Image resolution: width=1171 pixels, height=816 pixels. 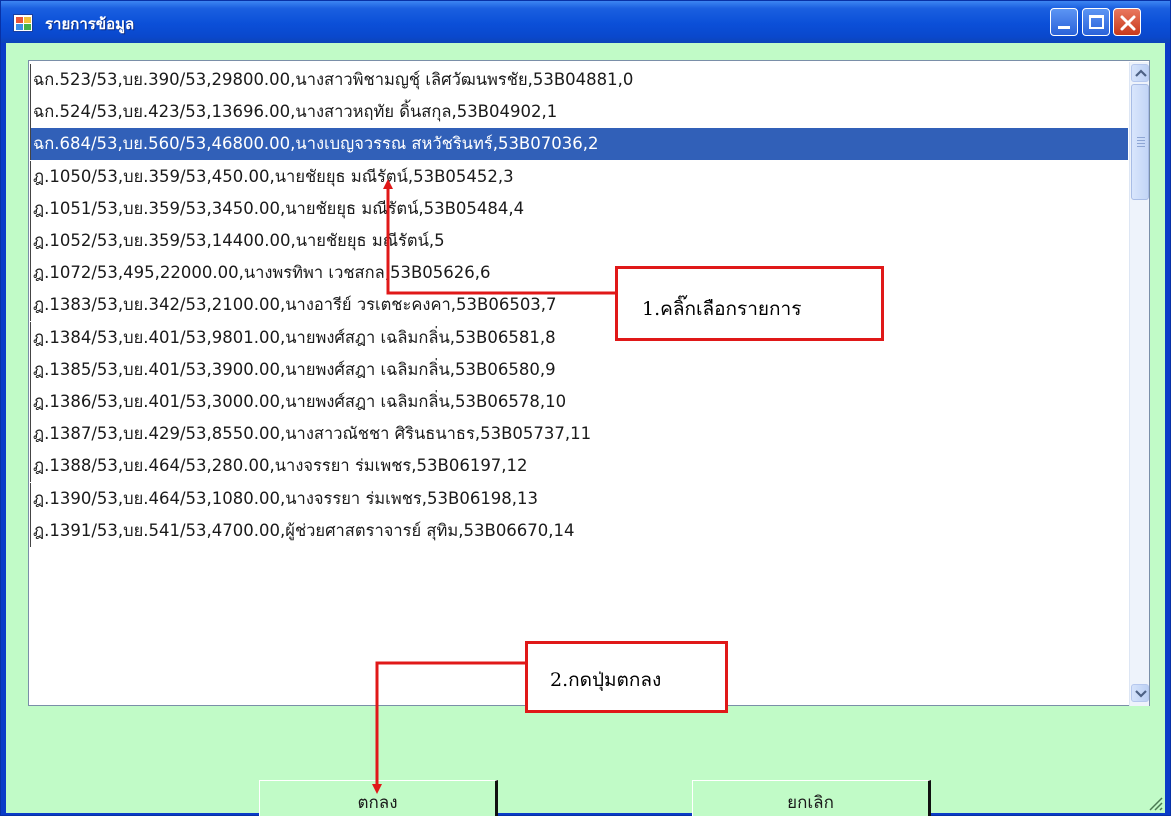 I want to click on chevron-down-icon, so click(x=1141, y=694).